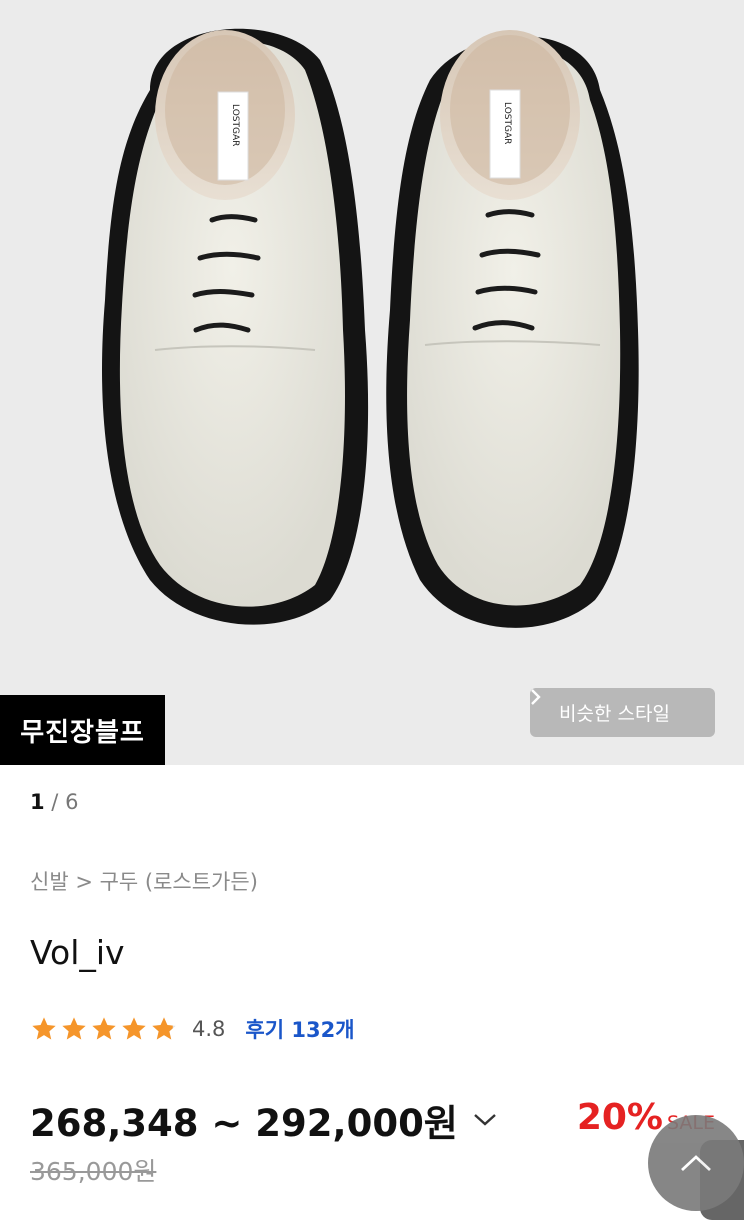  What do you see at coordinates (614, 714) in the screenshot?
I see `similar-style-label: 비슷한 스타일` at bounding box center [614, 714].